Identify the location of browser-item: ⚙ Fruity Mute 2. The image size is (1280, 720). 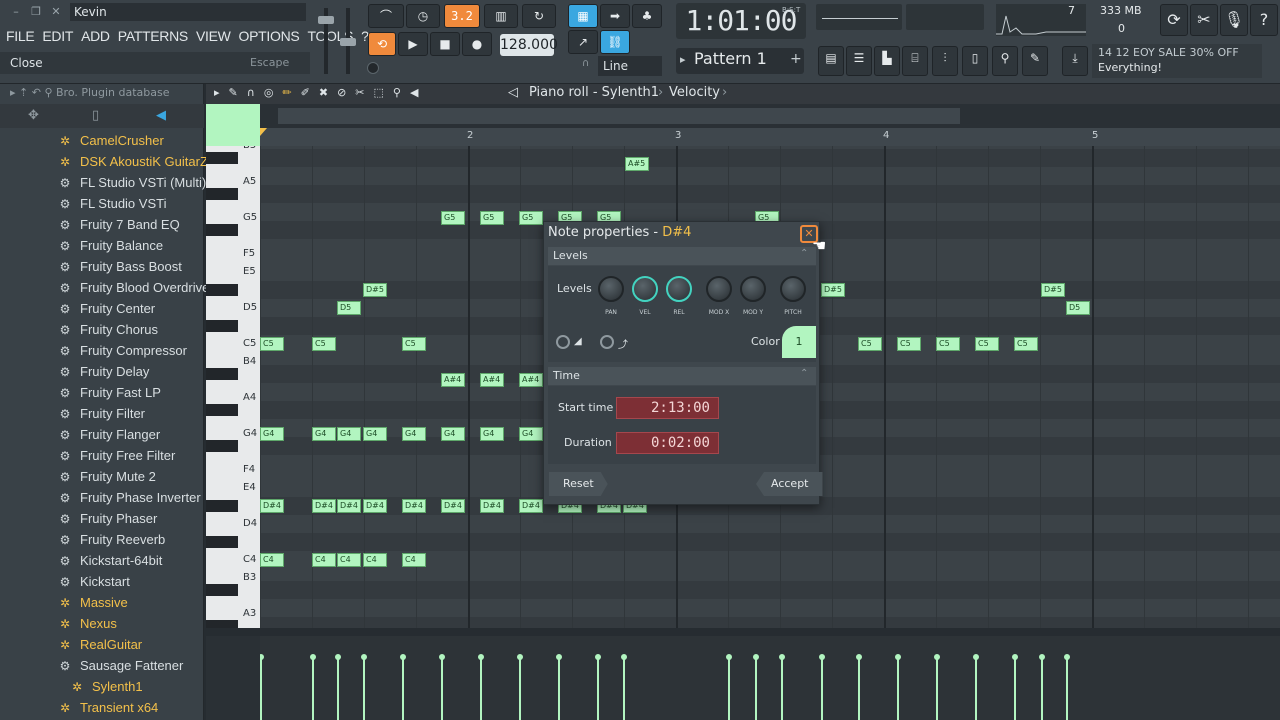
(107, 476).